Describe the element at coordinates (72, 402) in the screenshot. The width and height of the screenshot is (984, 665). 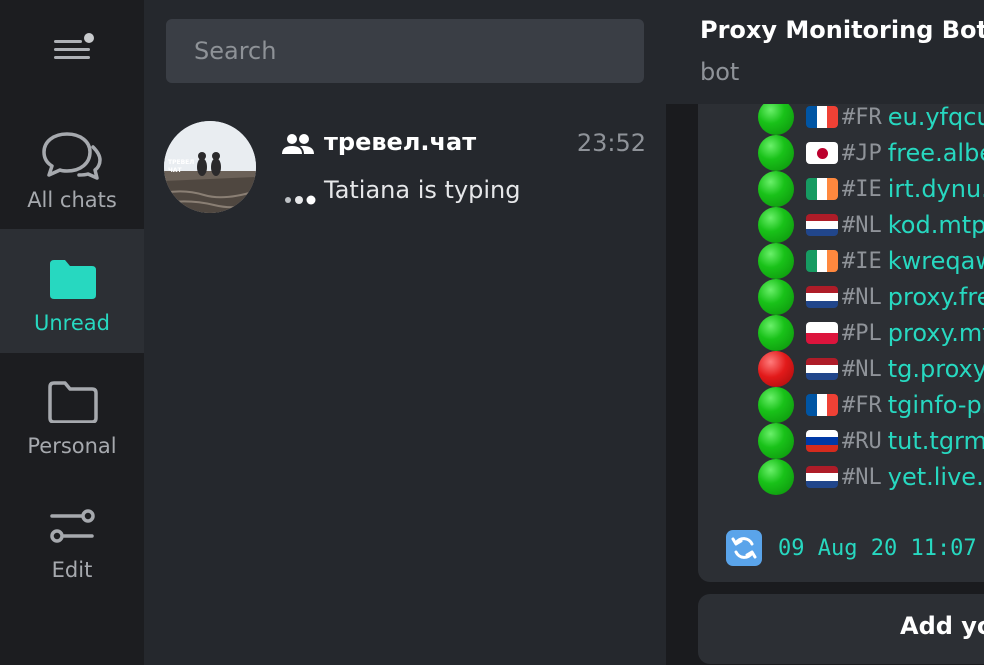
I see `folder-outline-icon` at that location.